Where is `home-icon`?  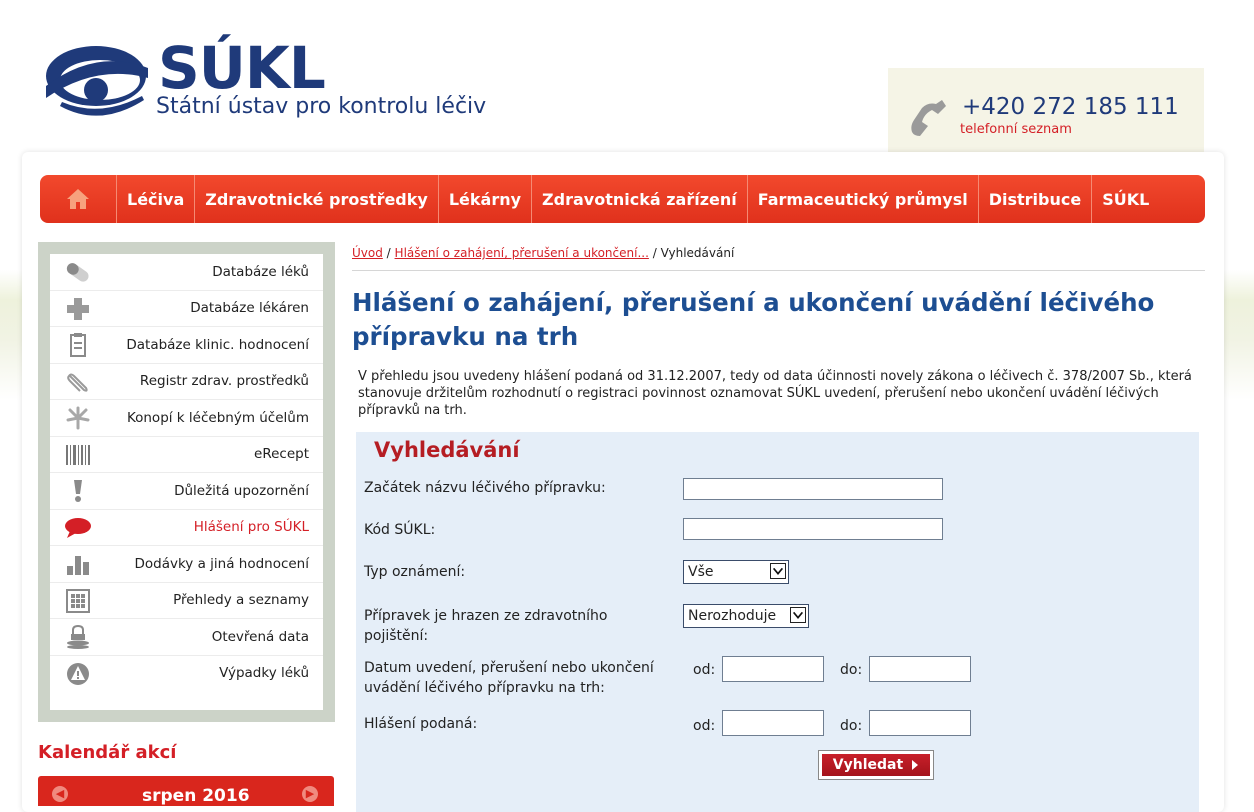
home-icon is located at coordinates (78, 199).